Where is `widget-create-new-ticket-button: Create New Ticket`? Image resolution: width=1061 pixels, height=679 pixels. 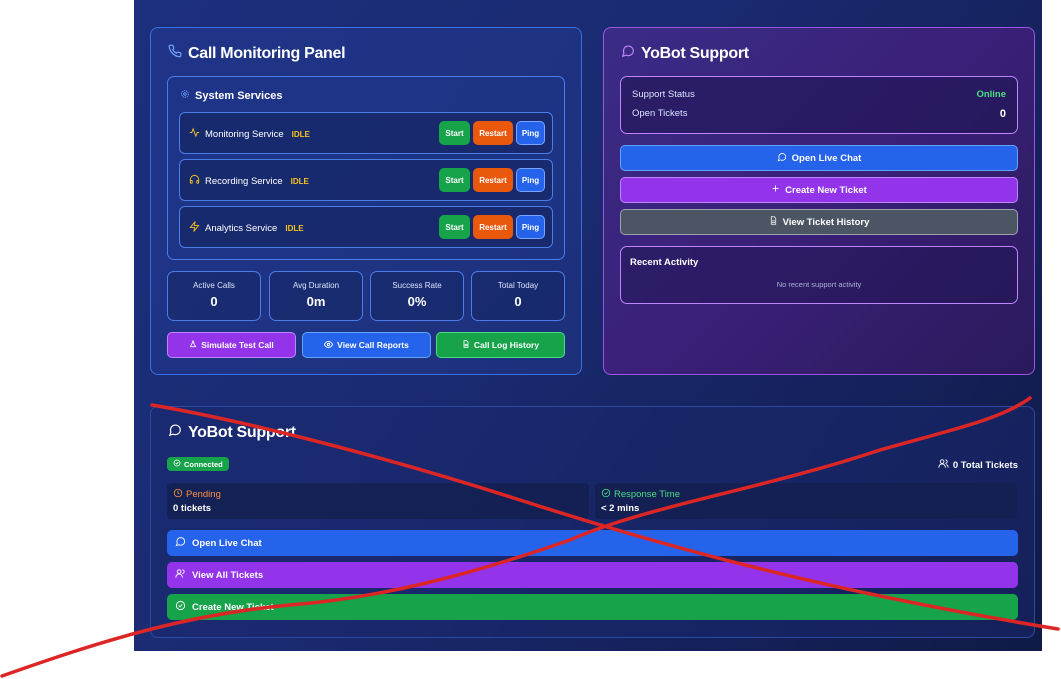
widget-create-new-ticket-button: Create New Ticket is located at coordinates (592, 607).